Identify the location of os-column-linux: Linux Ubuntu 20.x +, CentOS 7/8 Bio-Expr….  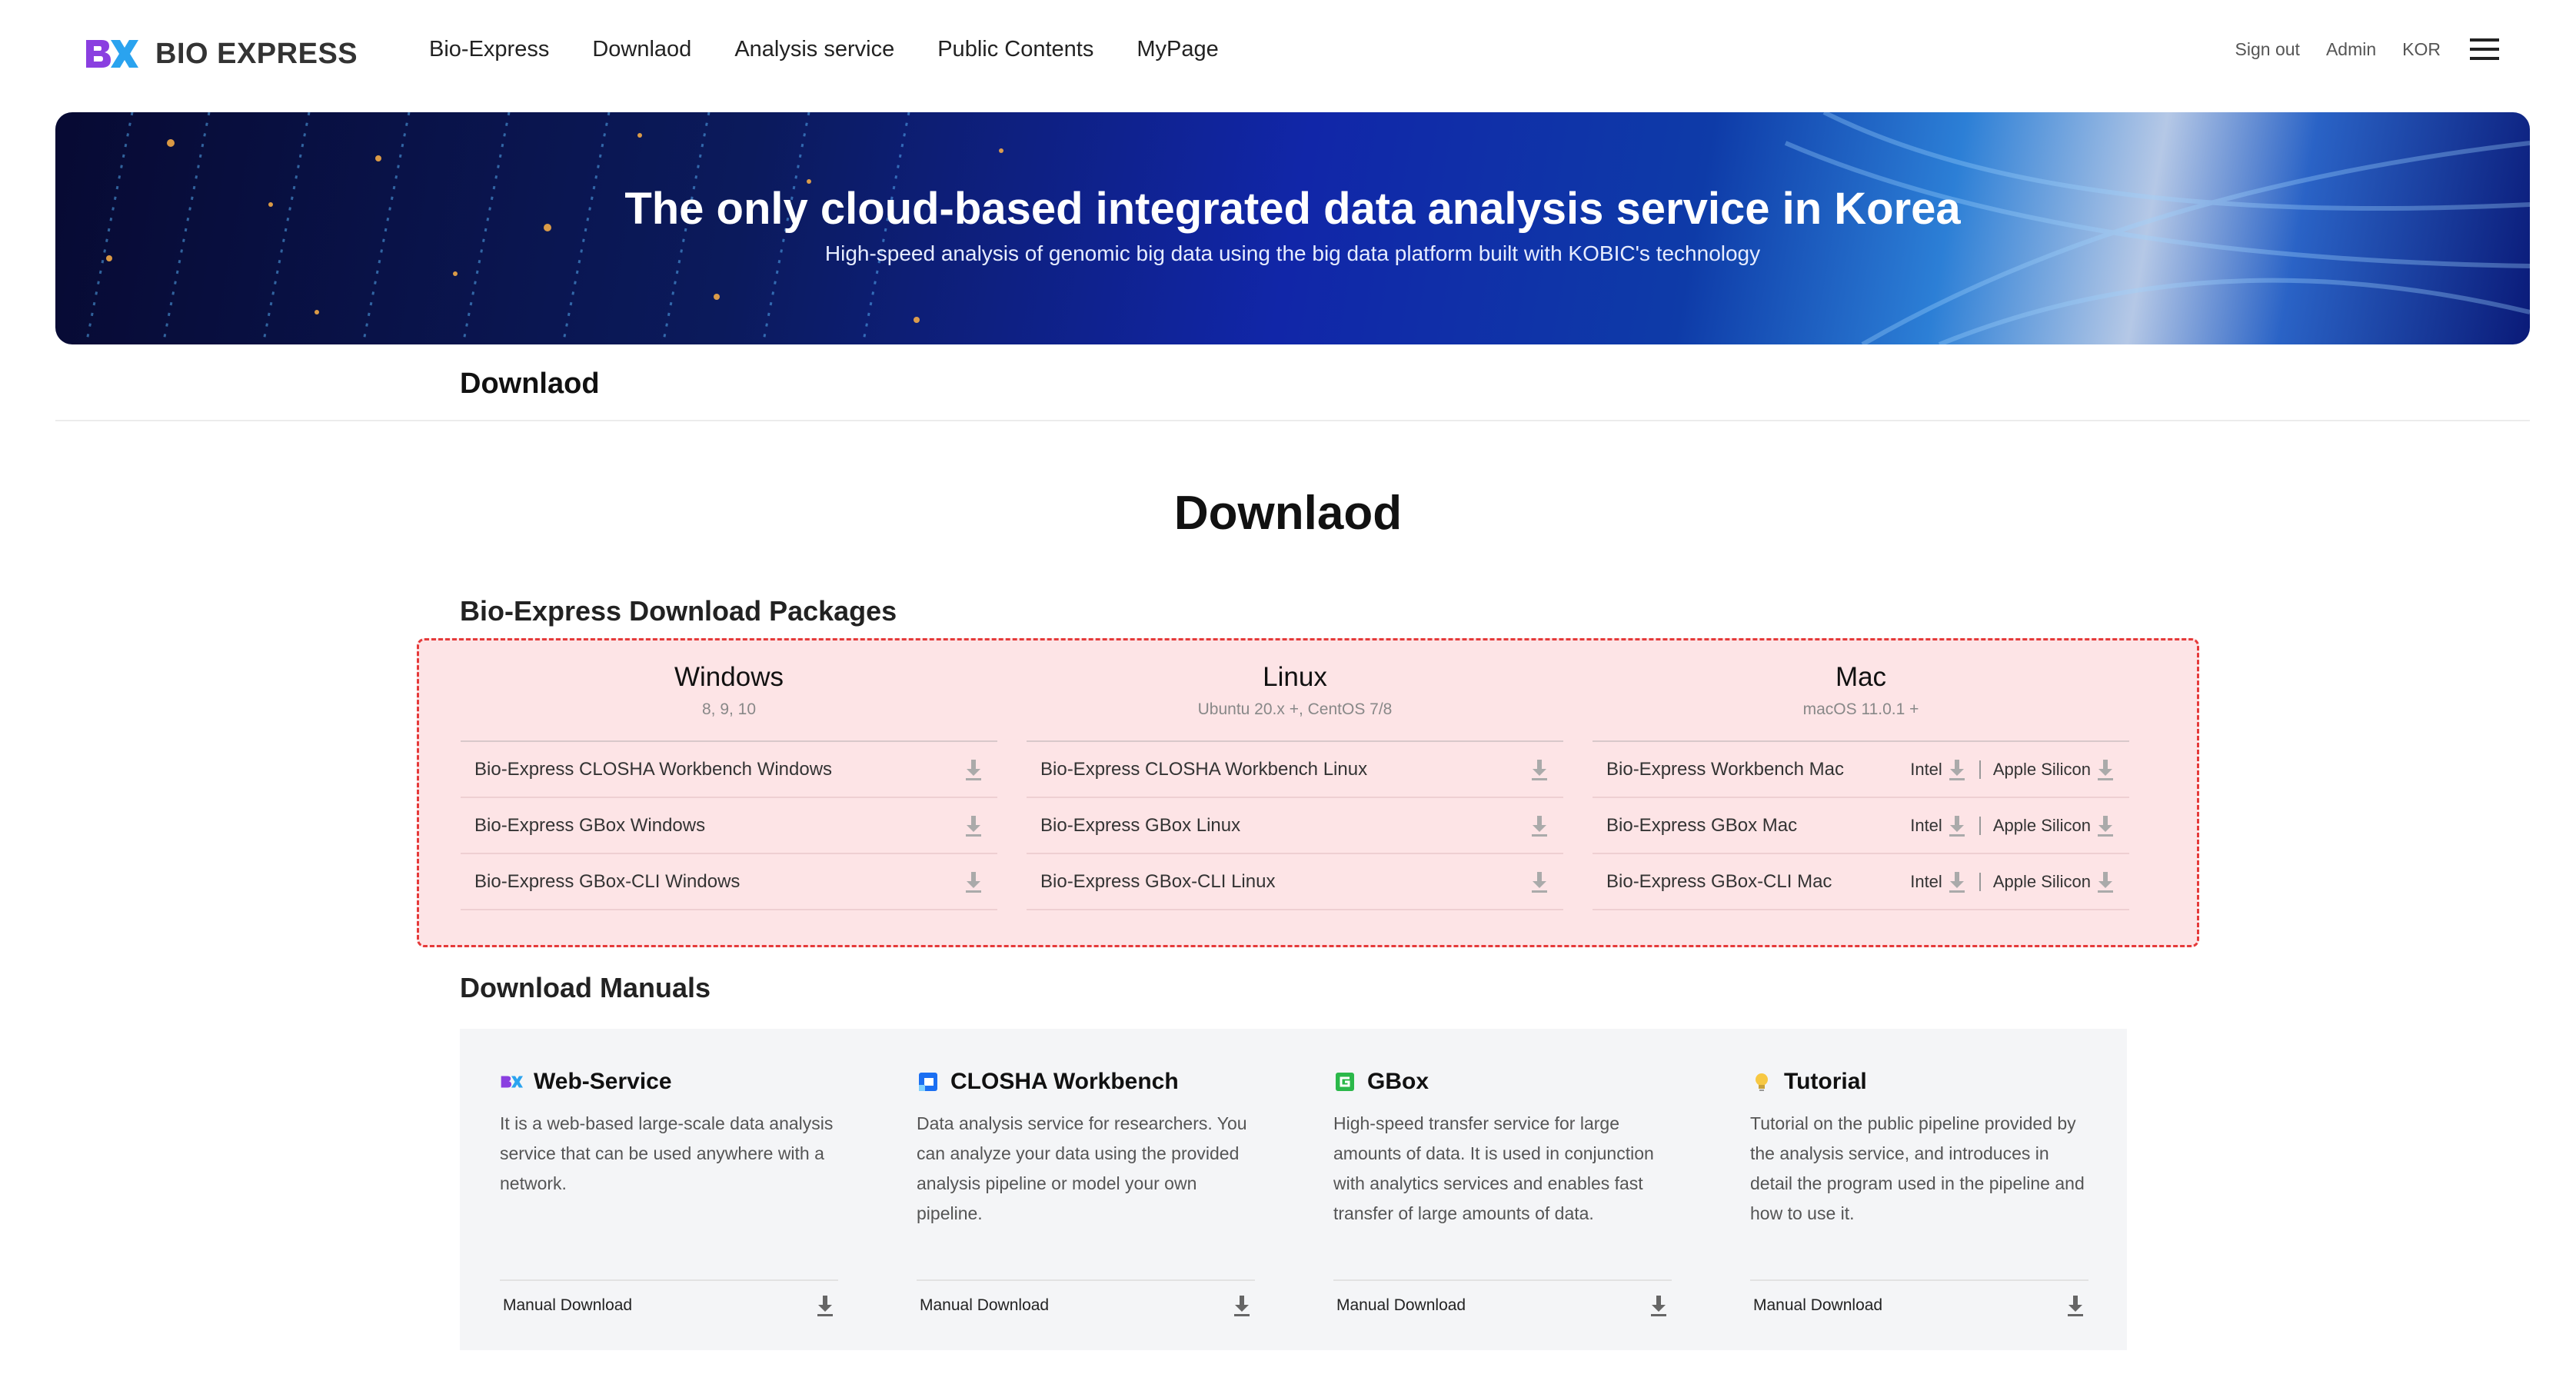
(1295, 786).